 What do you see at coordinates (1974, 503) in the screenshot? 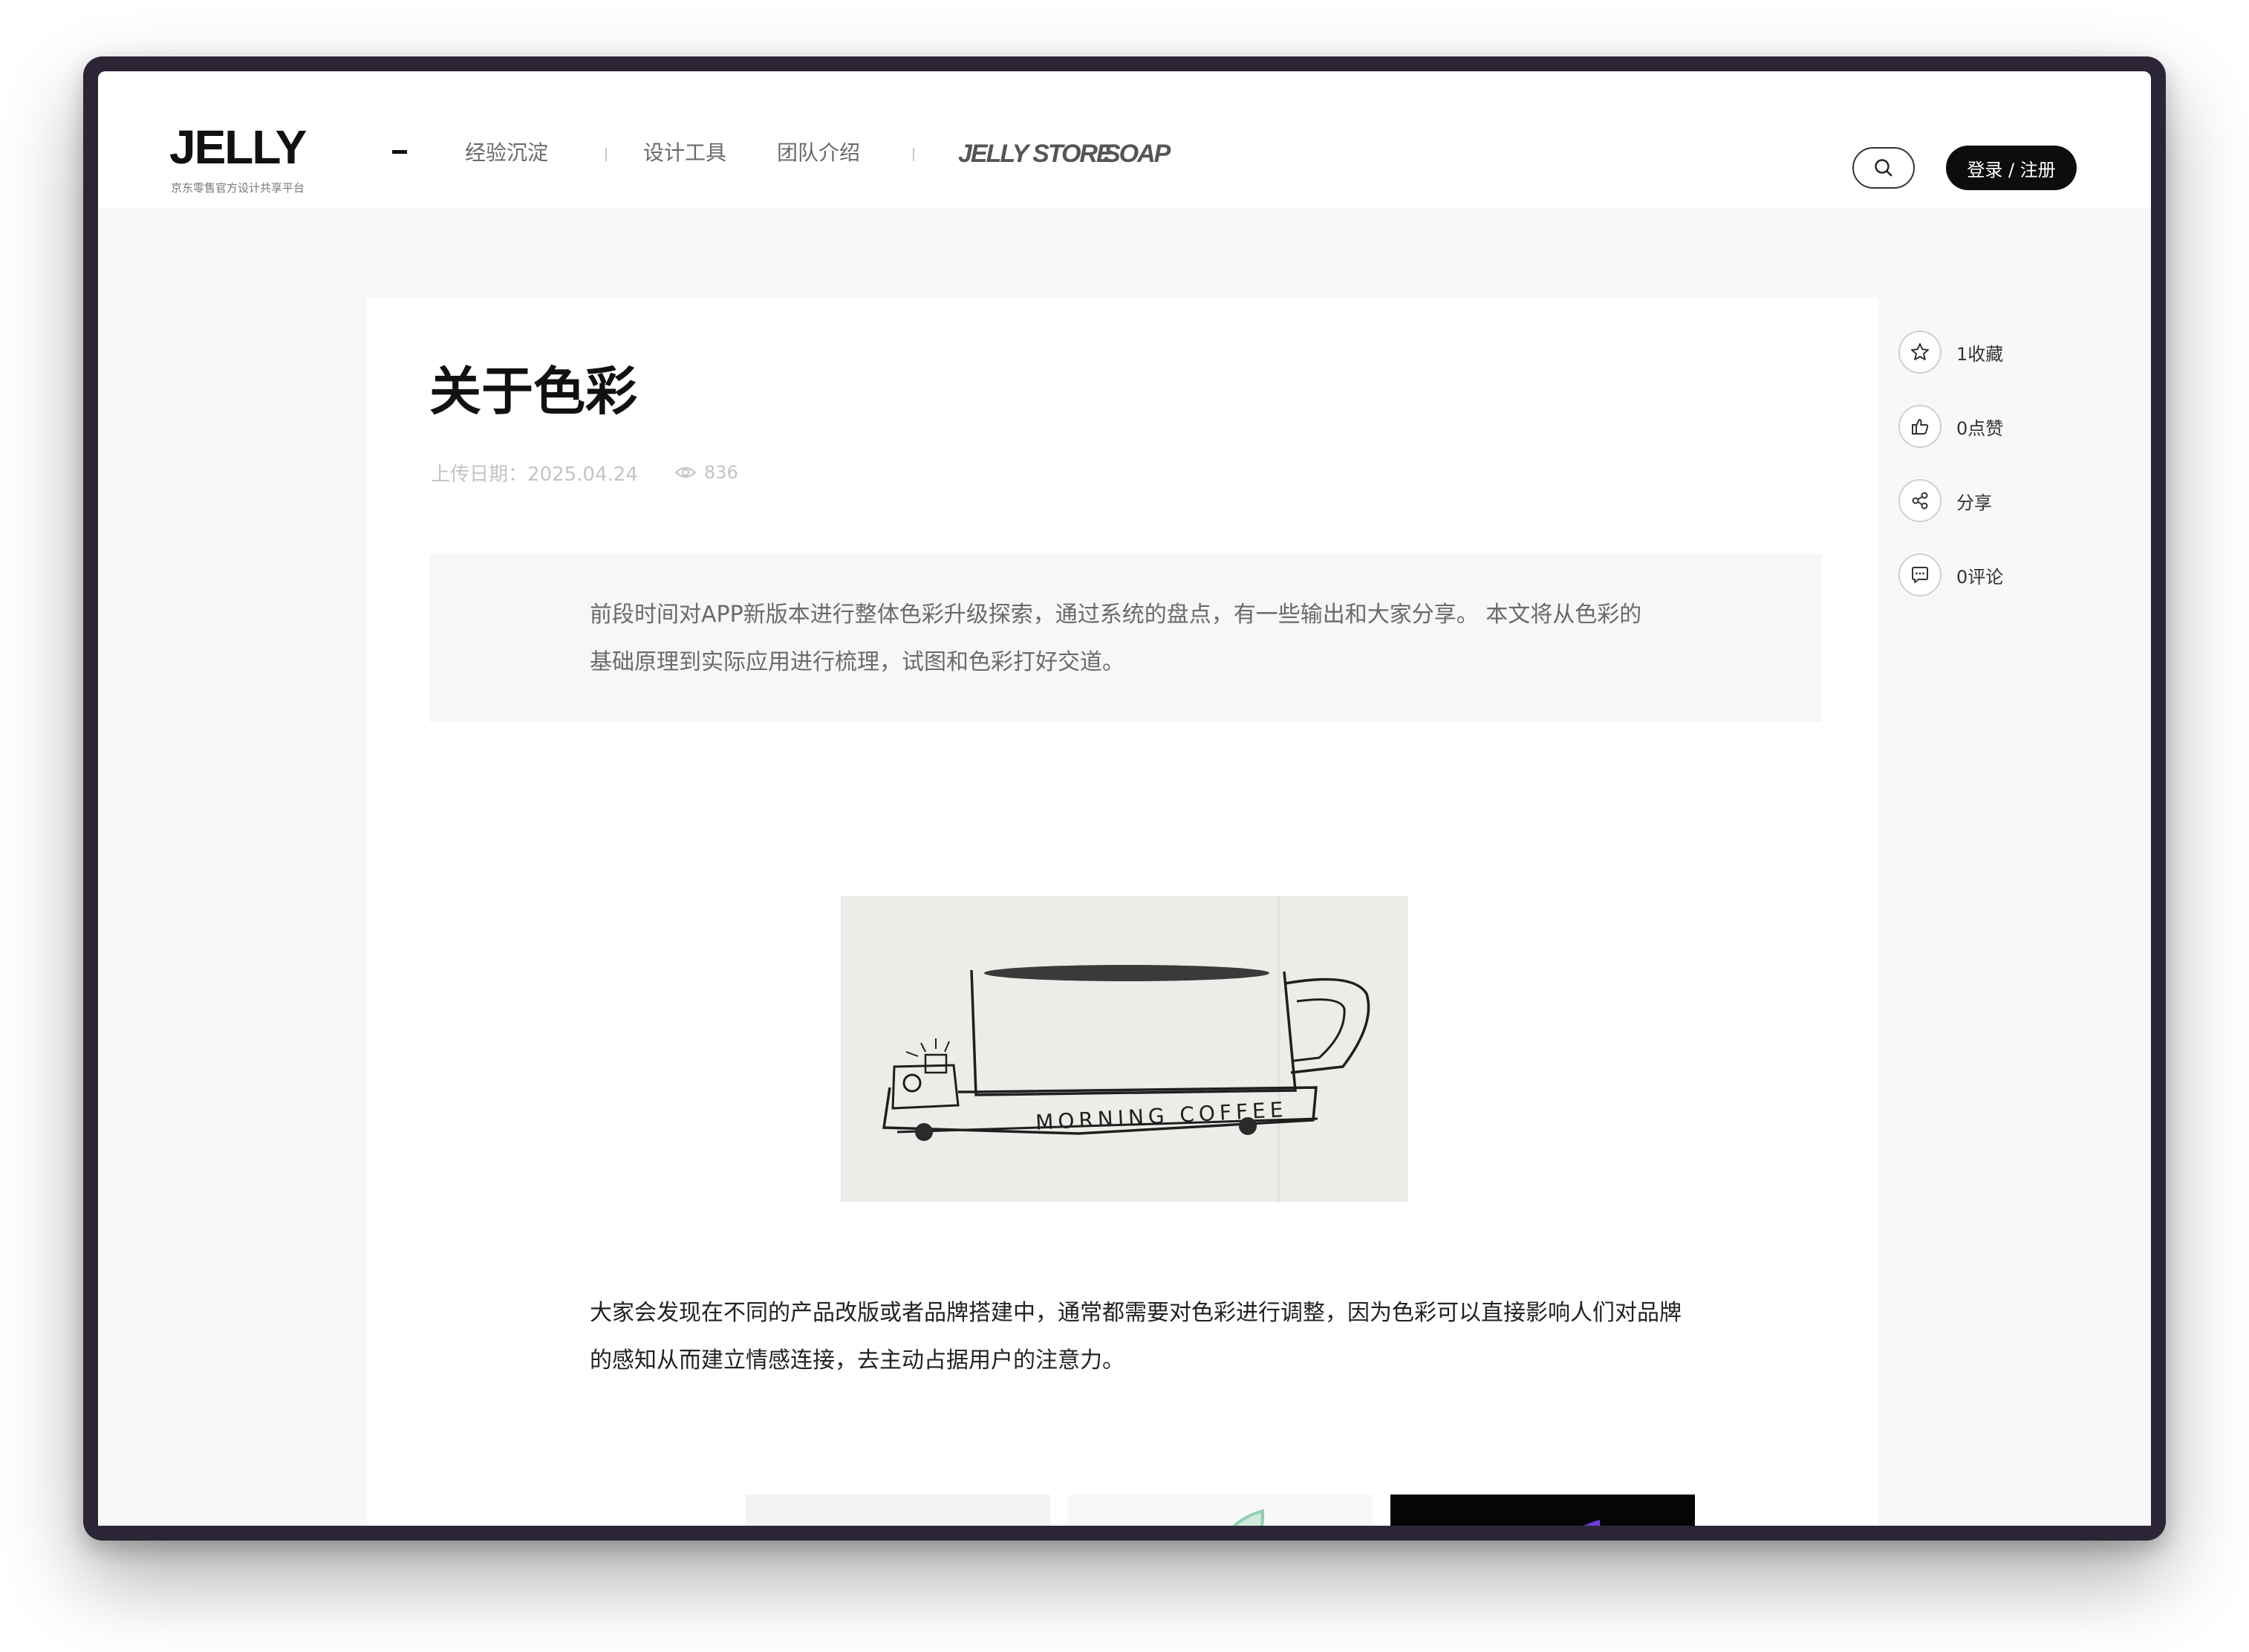
I see `share-label: 分享` at bounding box center [1974, 503].